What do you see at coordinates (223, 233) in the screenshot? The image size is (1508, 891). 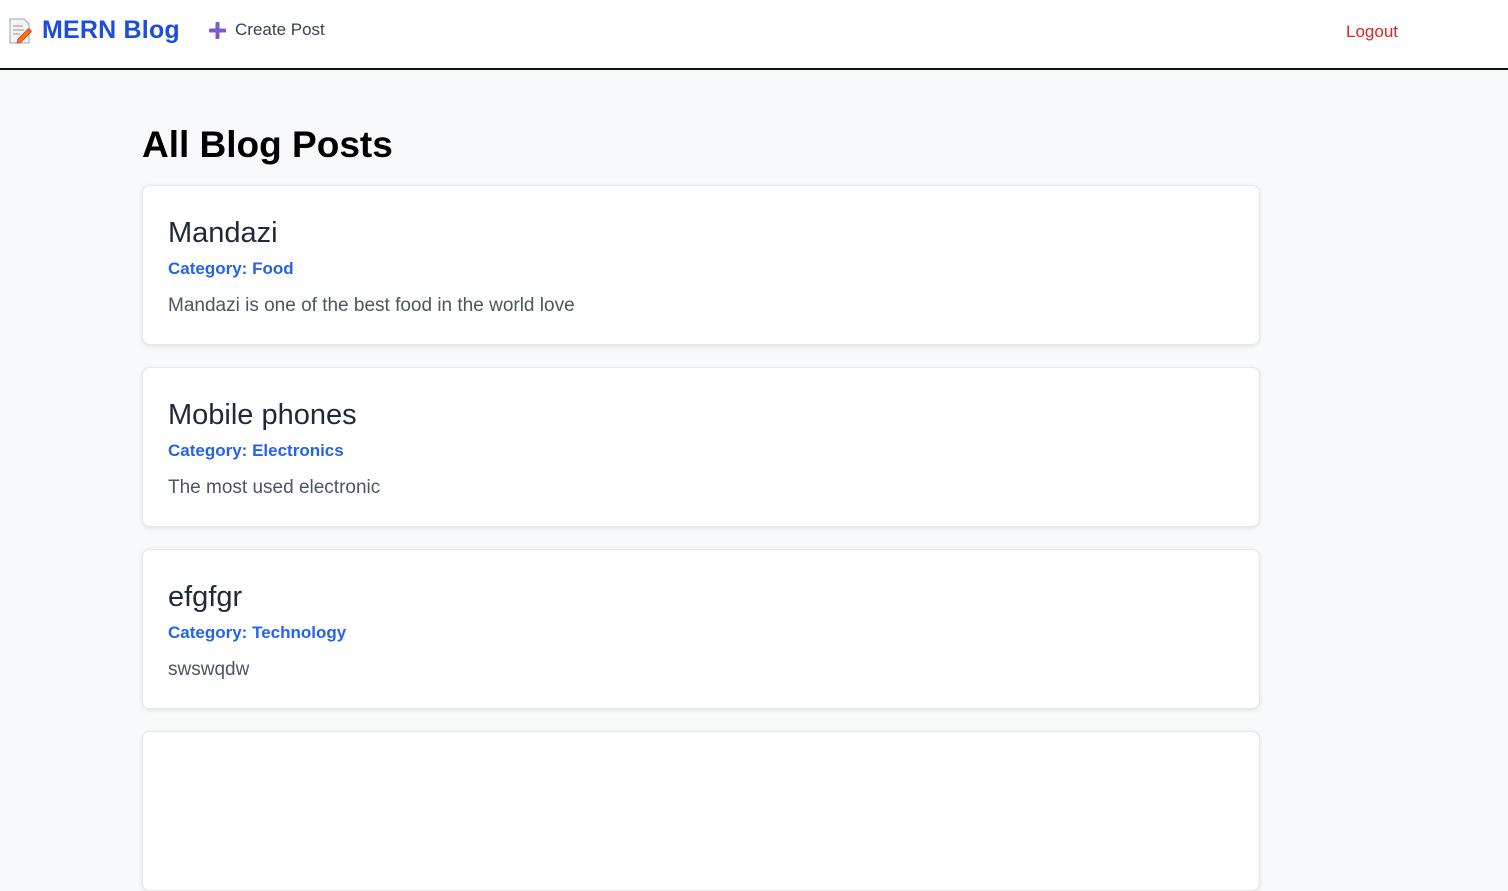 I see `post-title: Mandazi` at bounding box center [223, 233].